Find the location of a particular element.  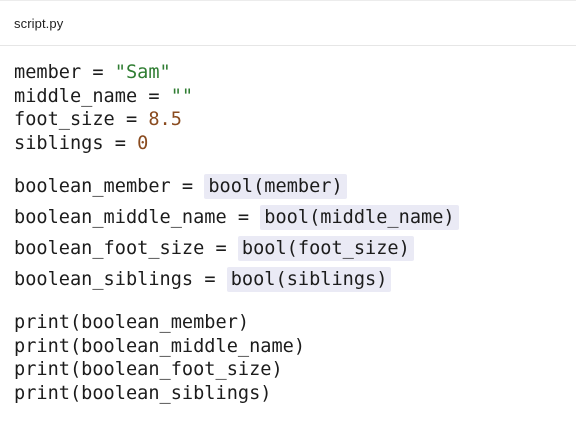

code-line: middle_name = "" is located at coordinates (295, 97).